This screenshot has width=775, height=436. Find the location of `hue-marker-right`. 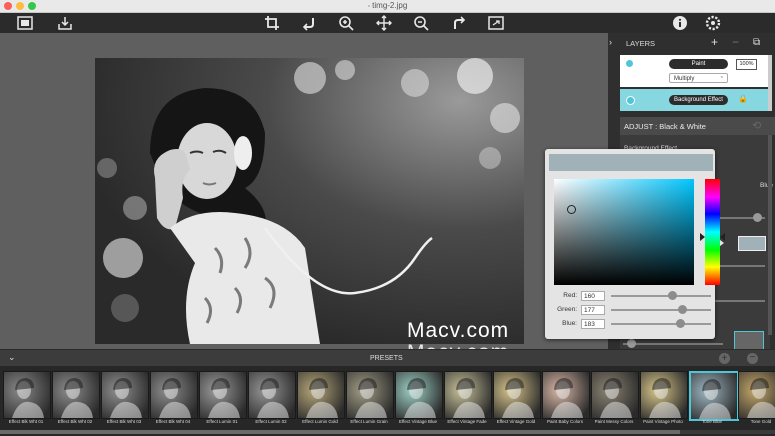

hue-marker-right is located at coordinates (722, 237).